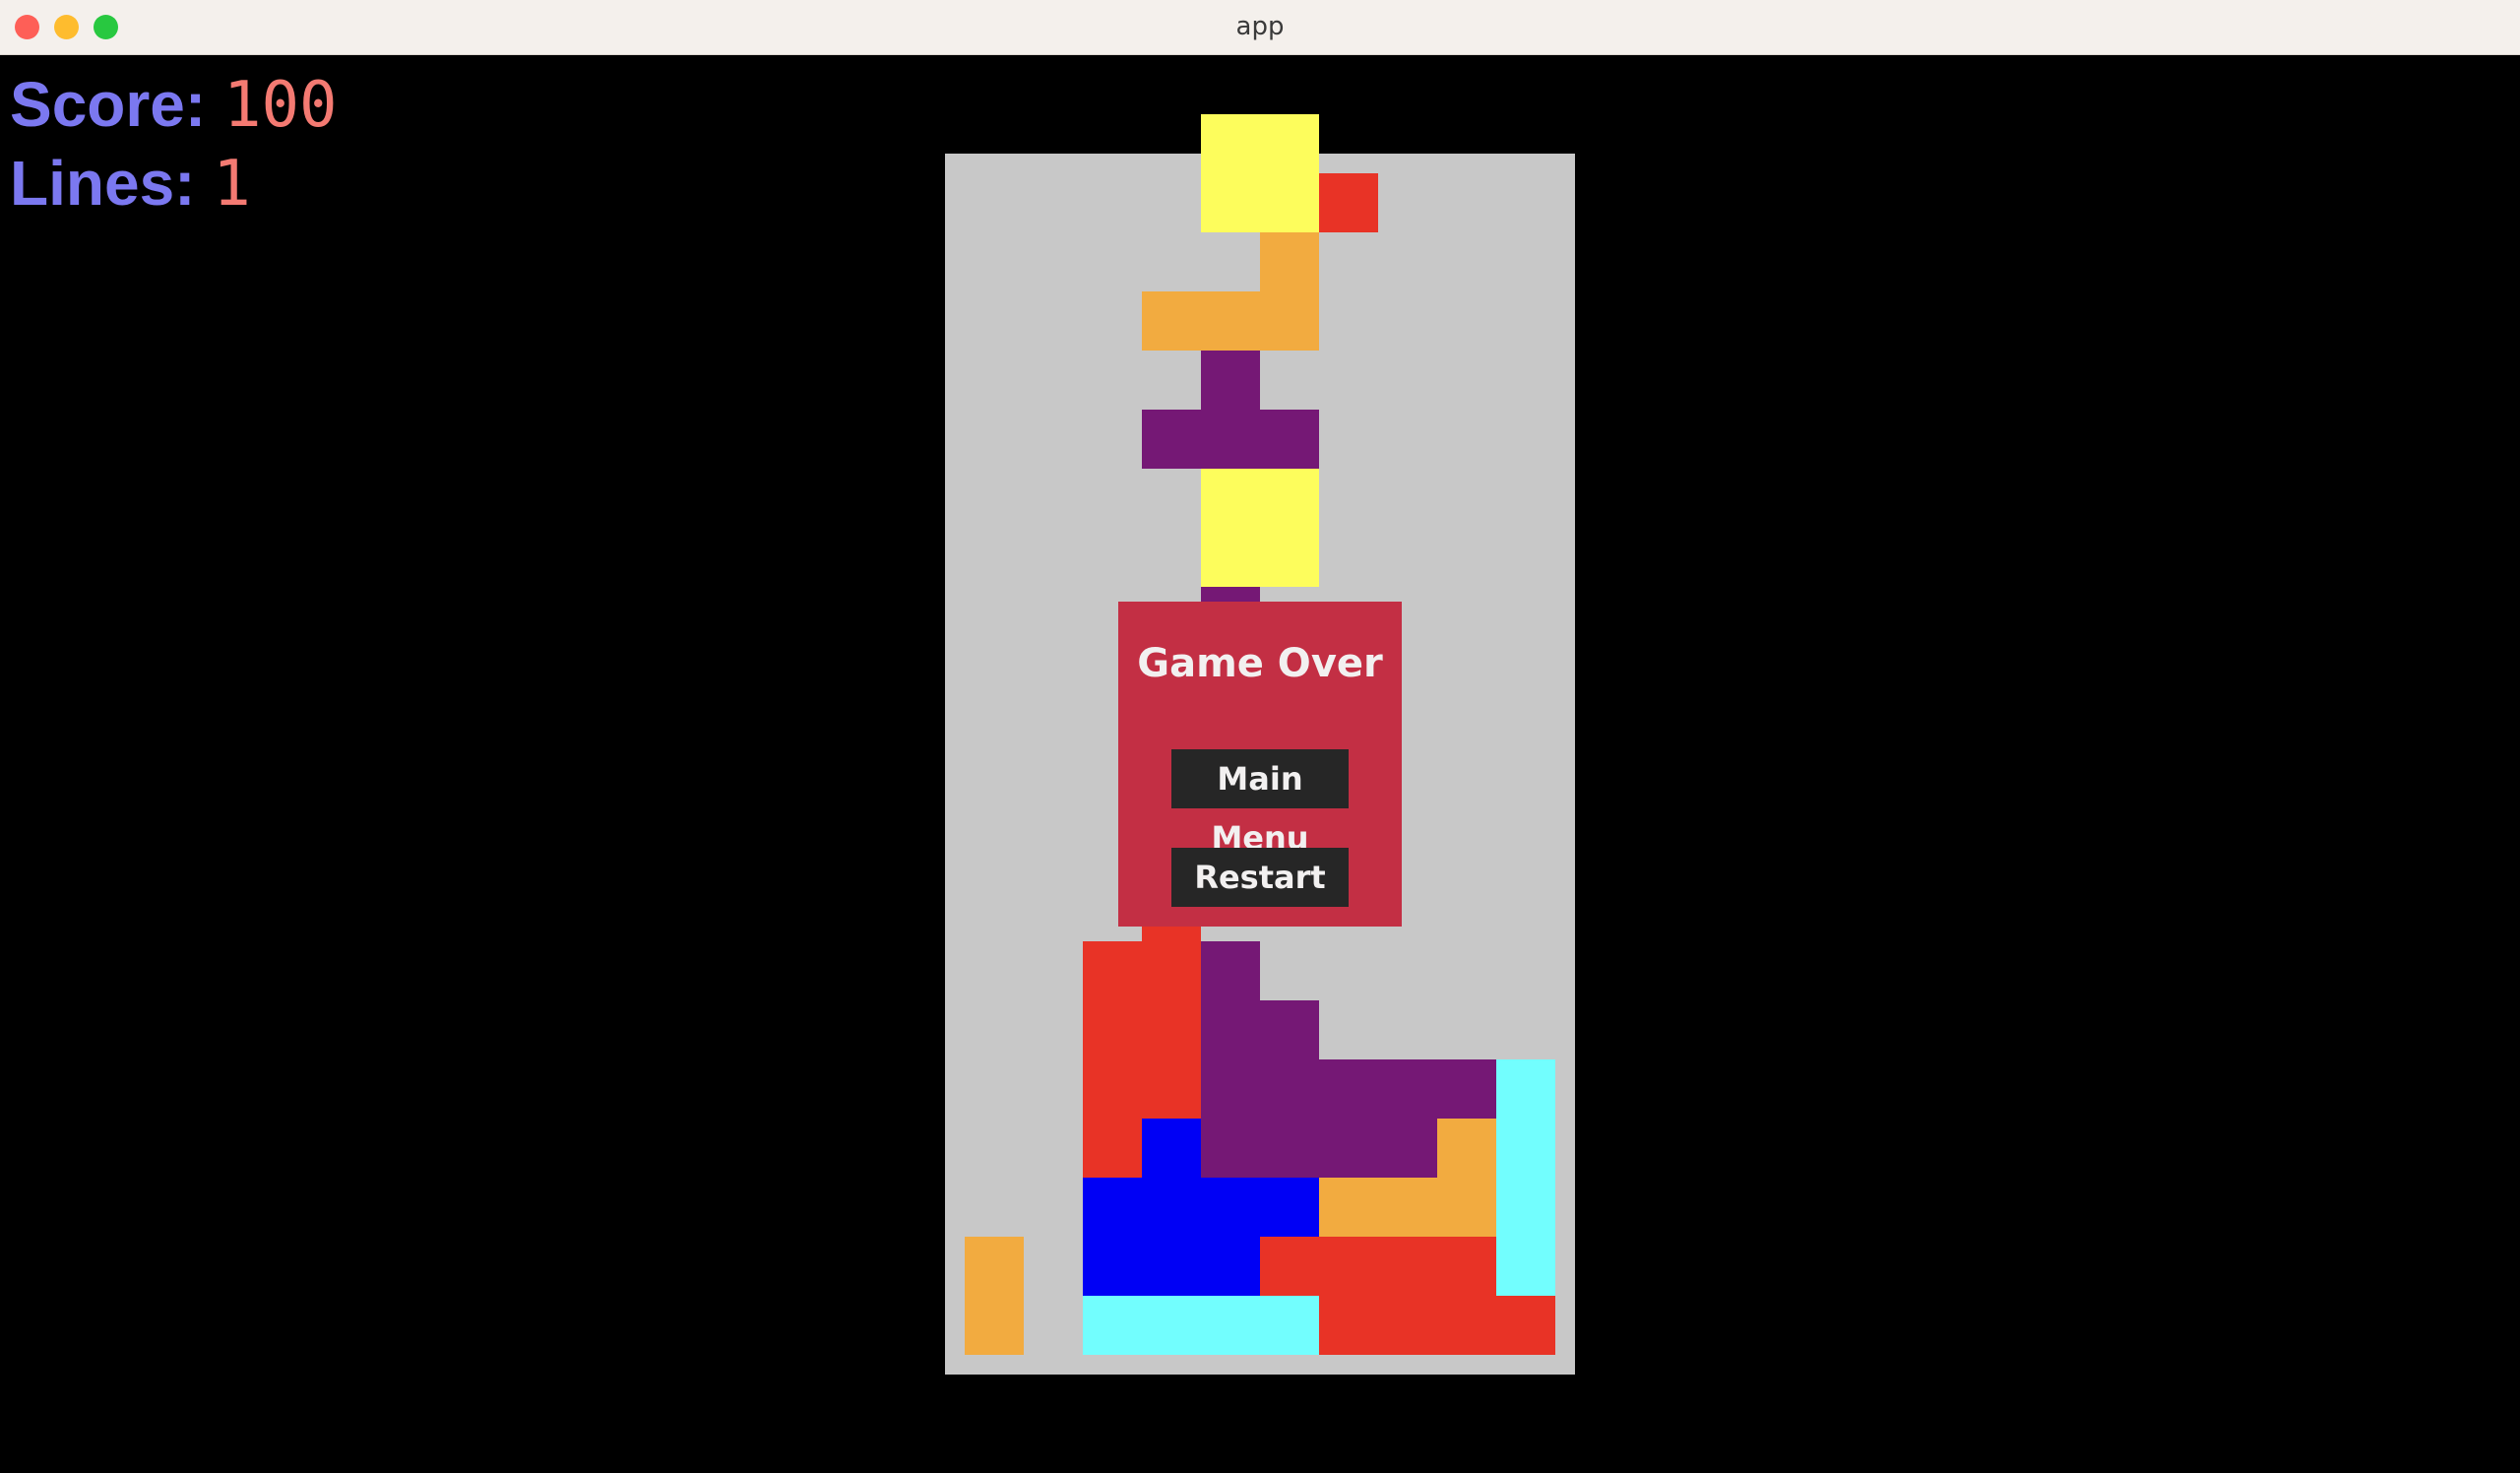 This screenshot has width=2520, height=1473. I want to click on score-panel: Score: 100 Lines: 1, so click(174, 144).